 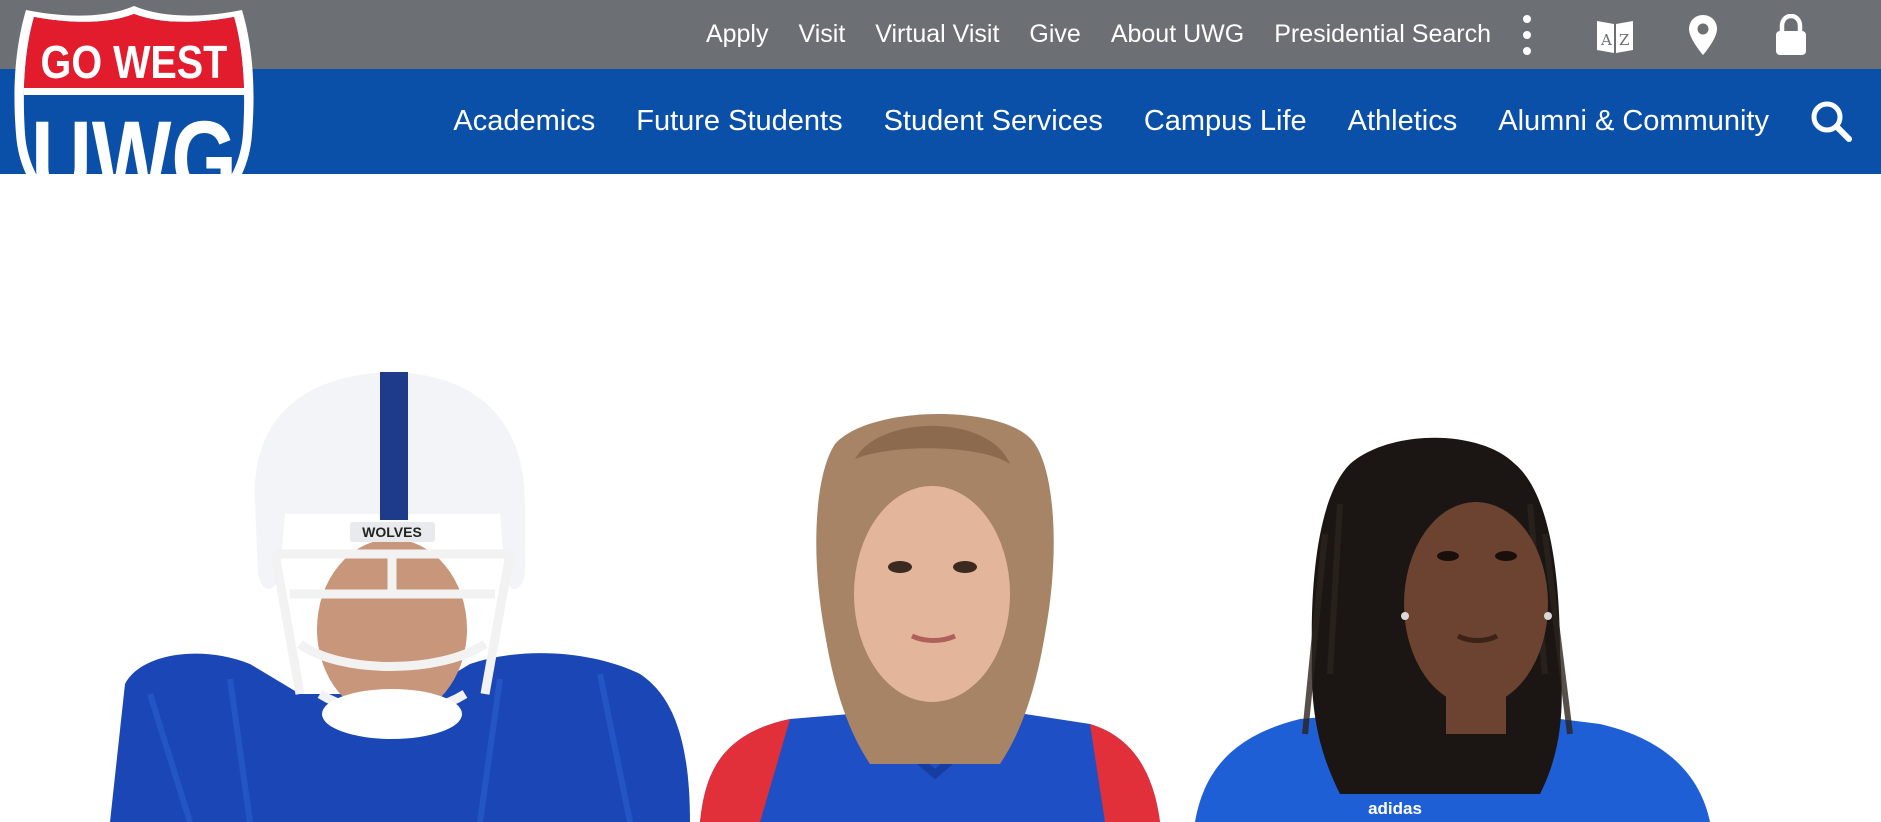 What do you see at coordinates (134, 62) in the screenshot?
I see `logo-go-west-text: GO WEST` at bounding box center [134, 62].